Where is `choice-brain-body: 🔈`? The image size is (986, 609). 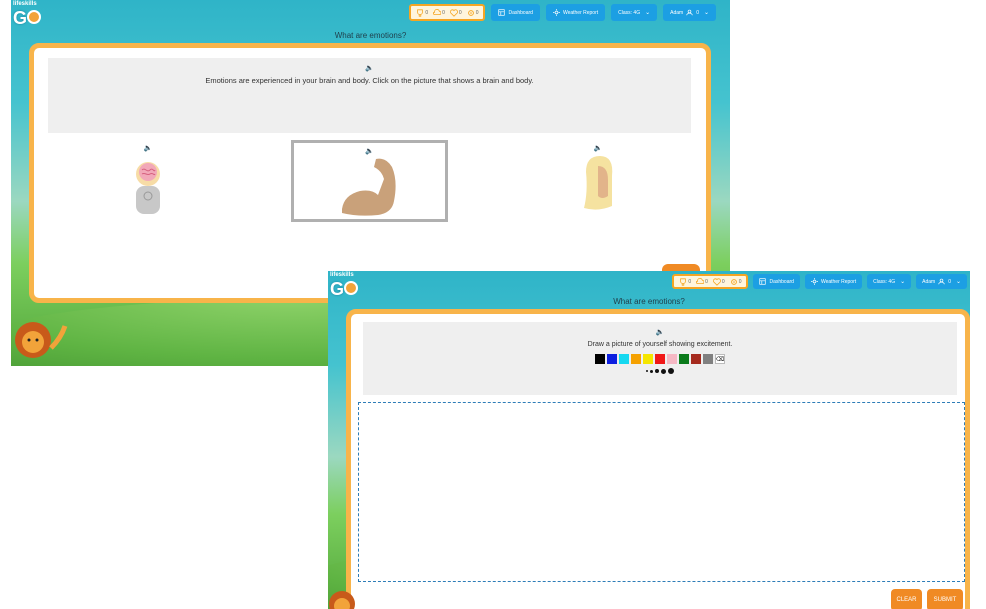 choice-brain-body: 🔈 is located at coordinates (148, 181).